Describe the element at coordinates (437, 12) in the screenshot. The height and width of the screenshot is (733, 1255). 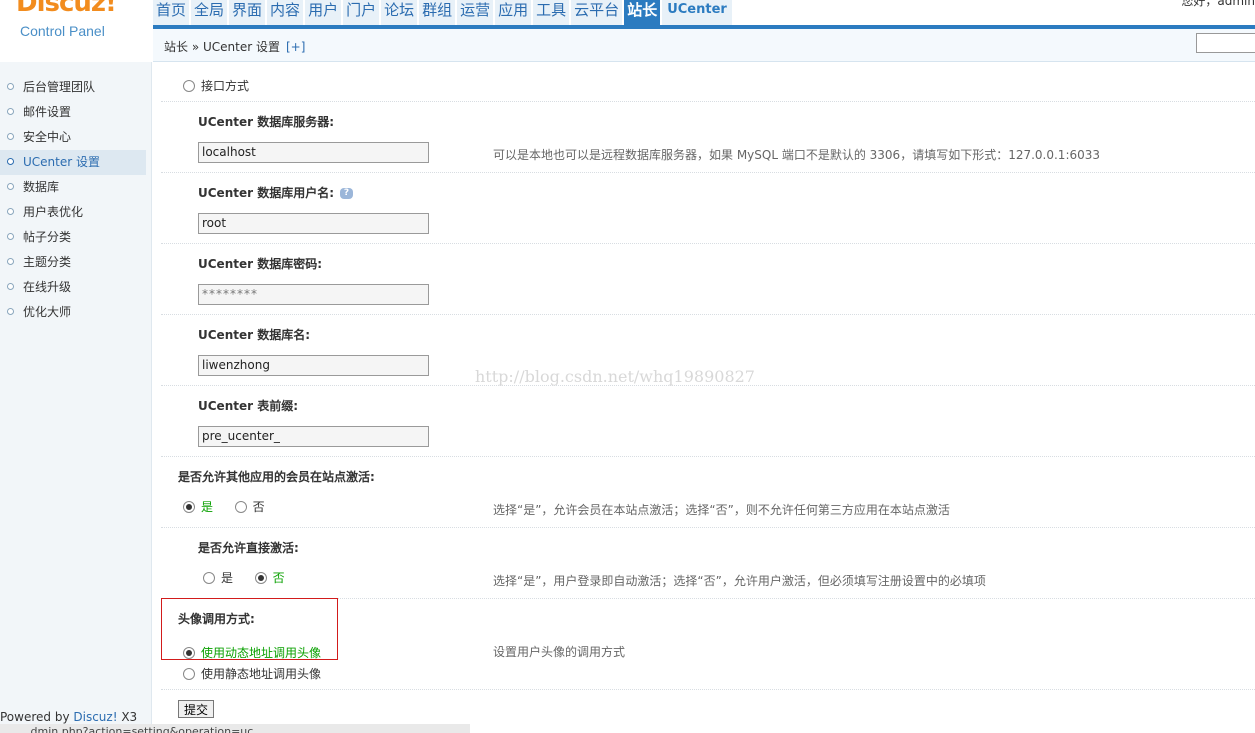
I see `nav-groups: 群组` at that location.